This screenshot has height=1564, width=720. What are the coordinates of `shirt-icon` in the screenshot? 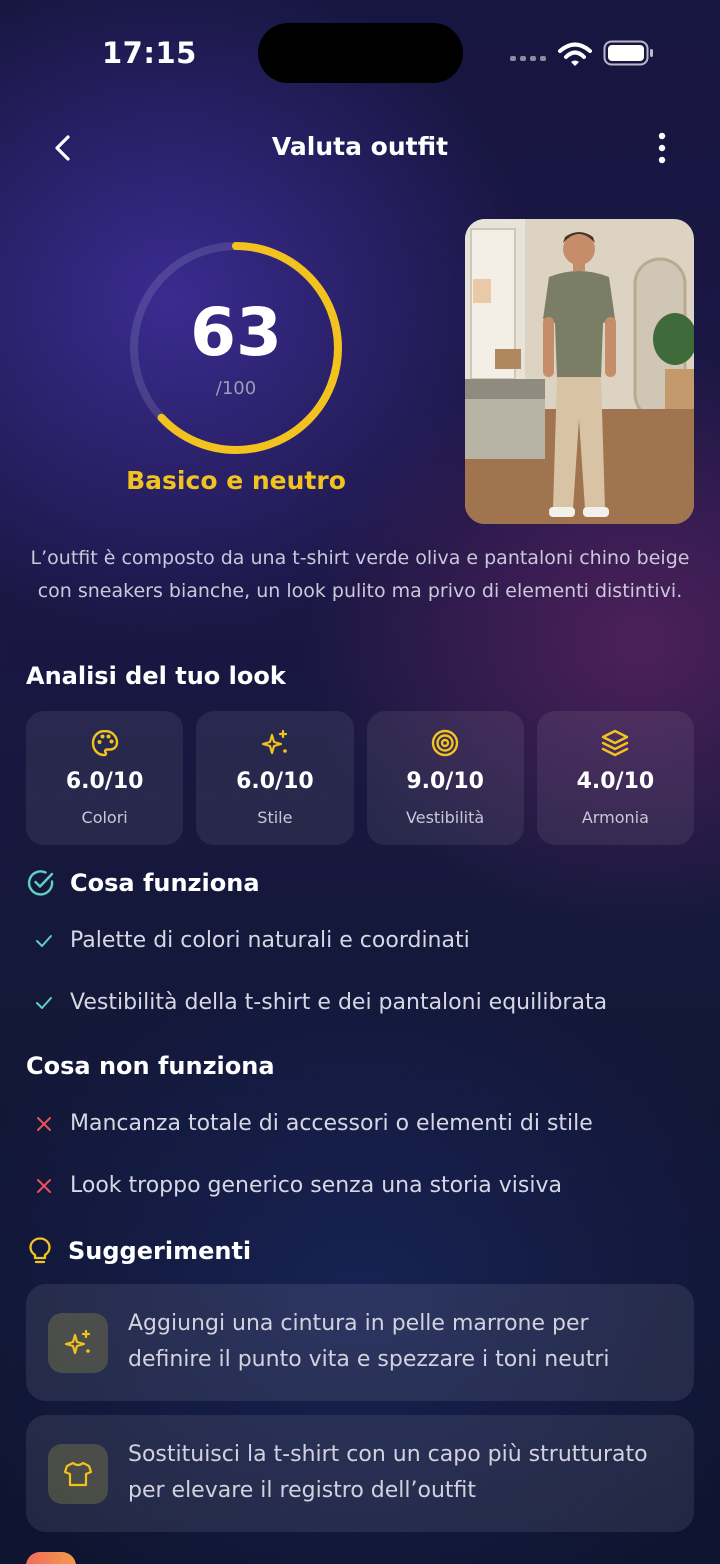 It's located at (78, 1474).